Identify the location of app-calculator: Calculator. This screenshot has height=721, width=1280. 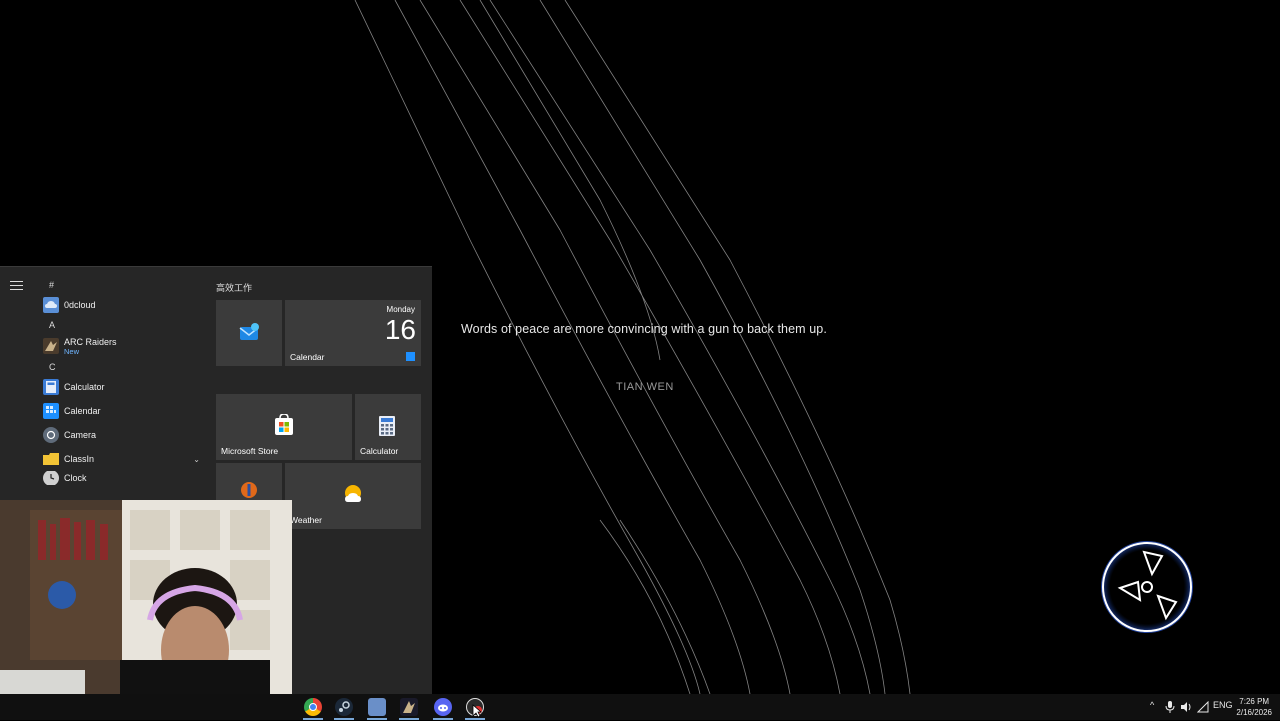
(121, 387).